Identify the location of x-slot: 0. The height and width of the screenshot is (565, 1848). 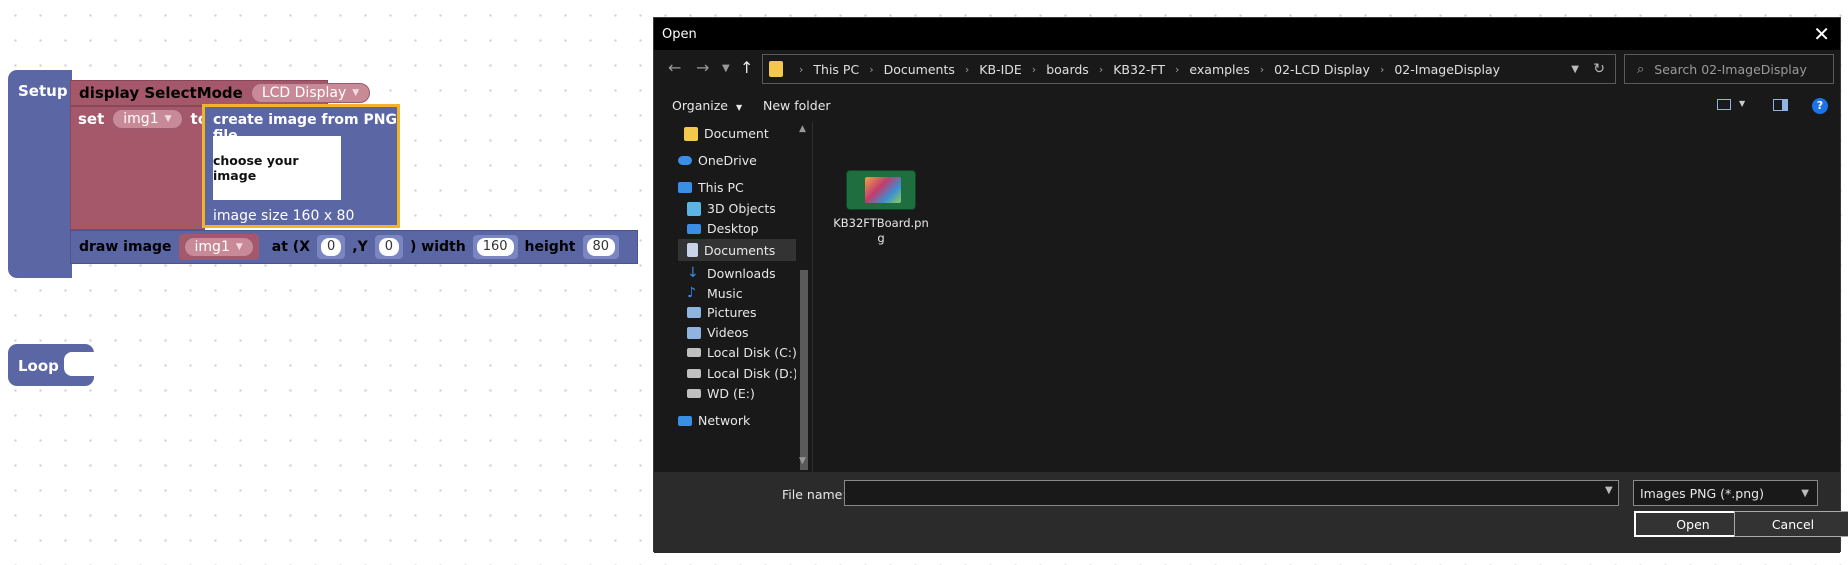
(331, 247).